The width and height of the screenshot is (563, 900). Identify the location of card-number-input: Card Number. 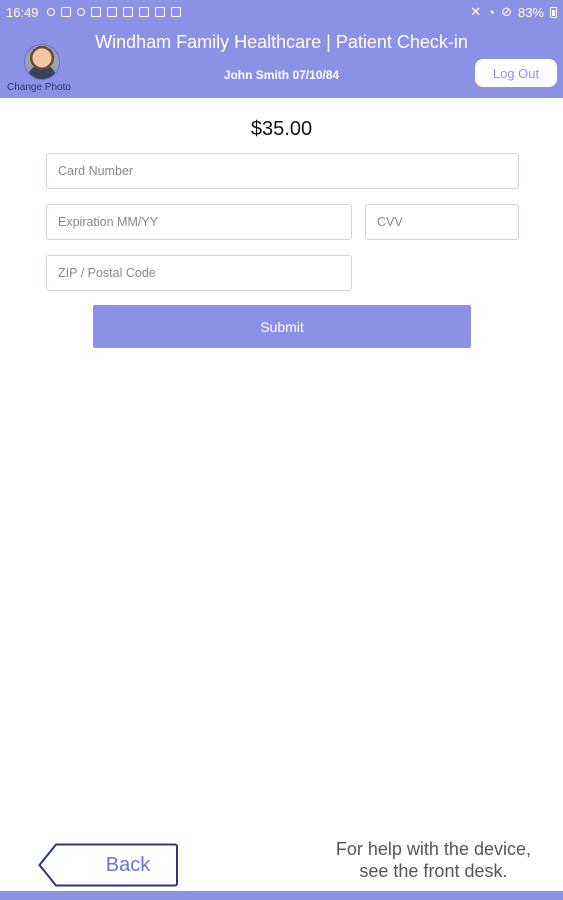
(282, 171).